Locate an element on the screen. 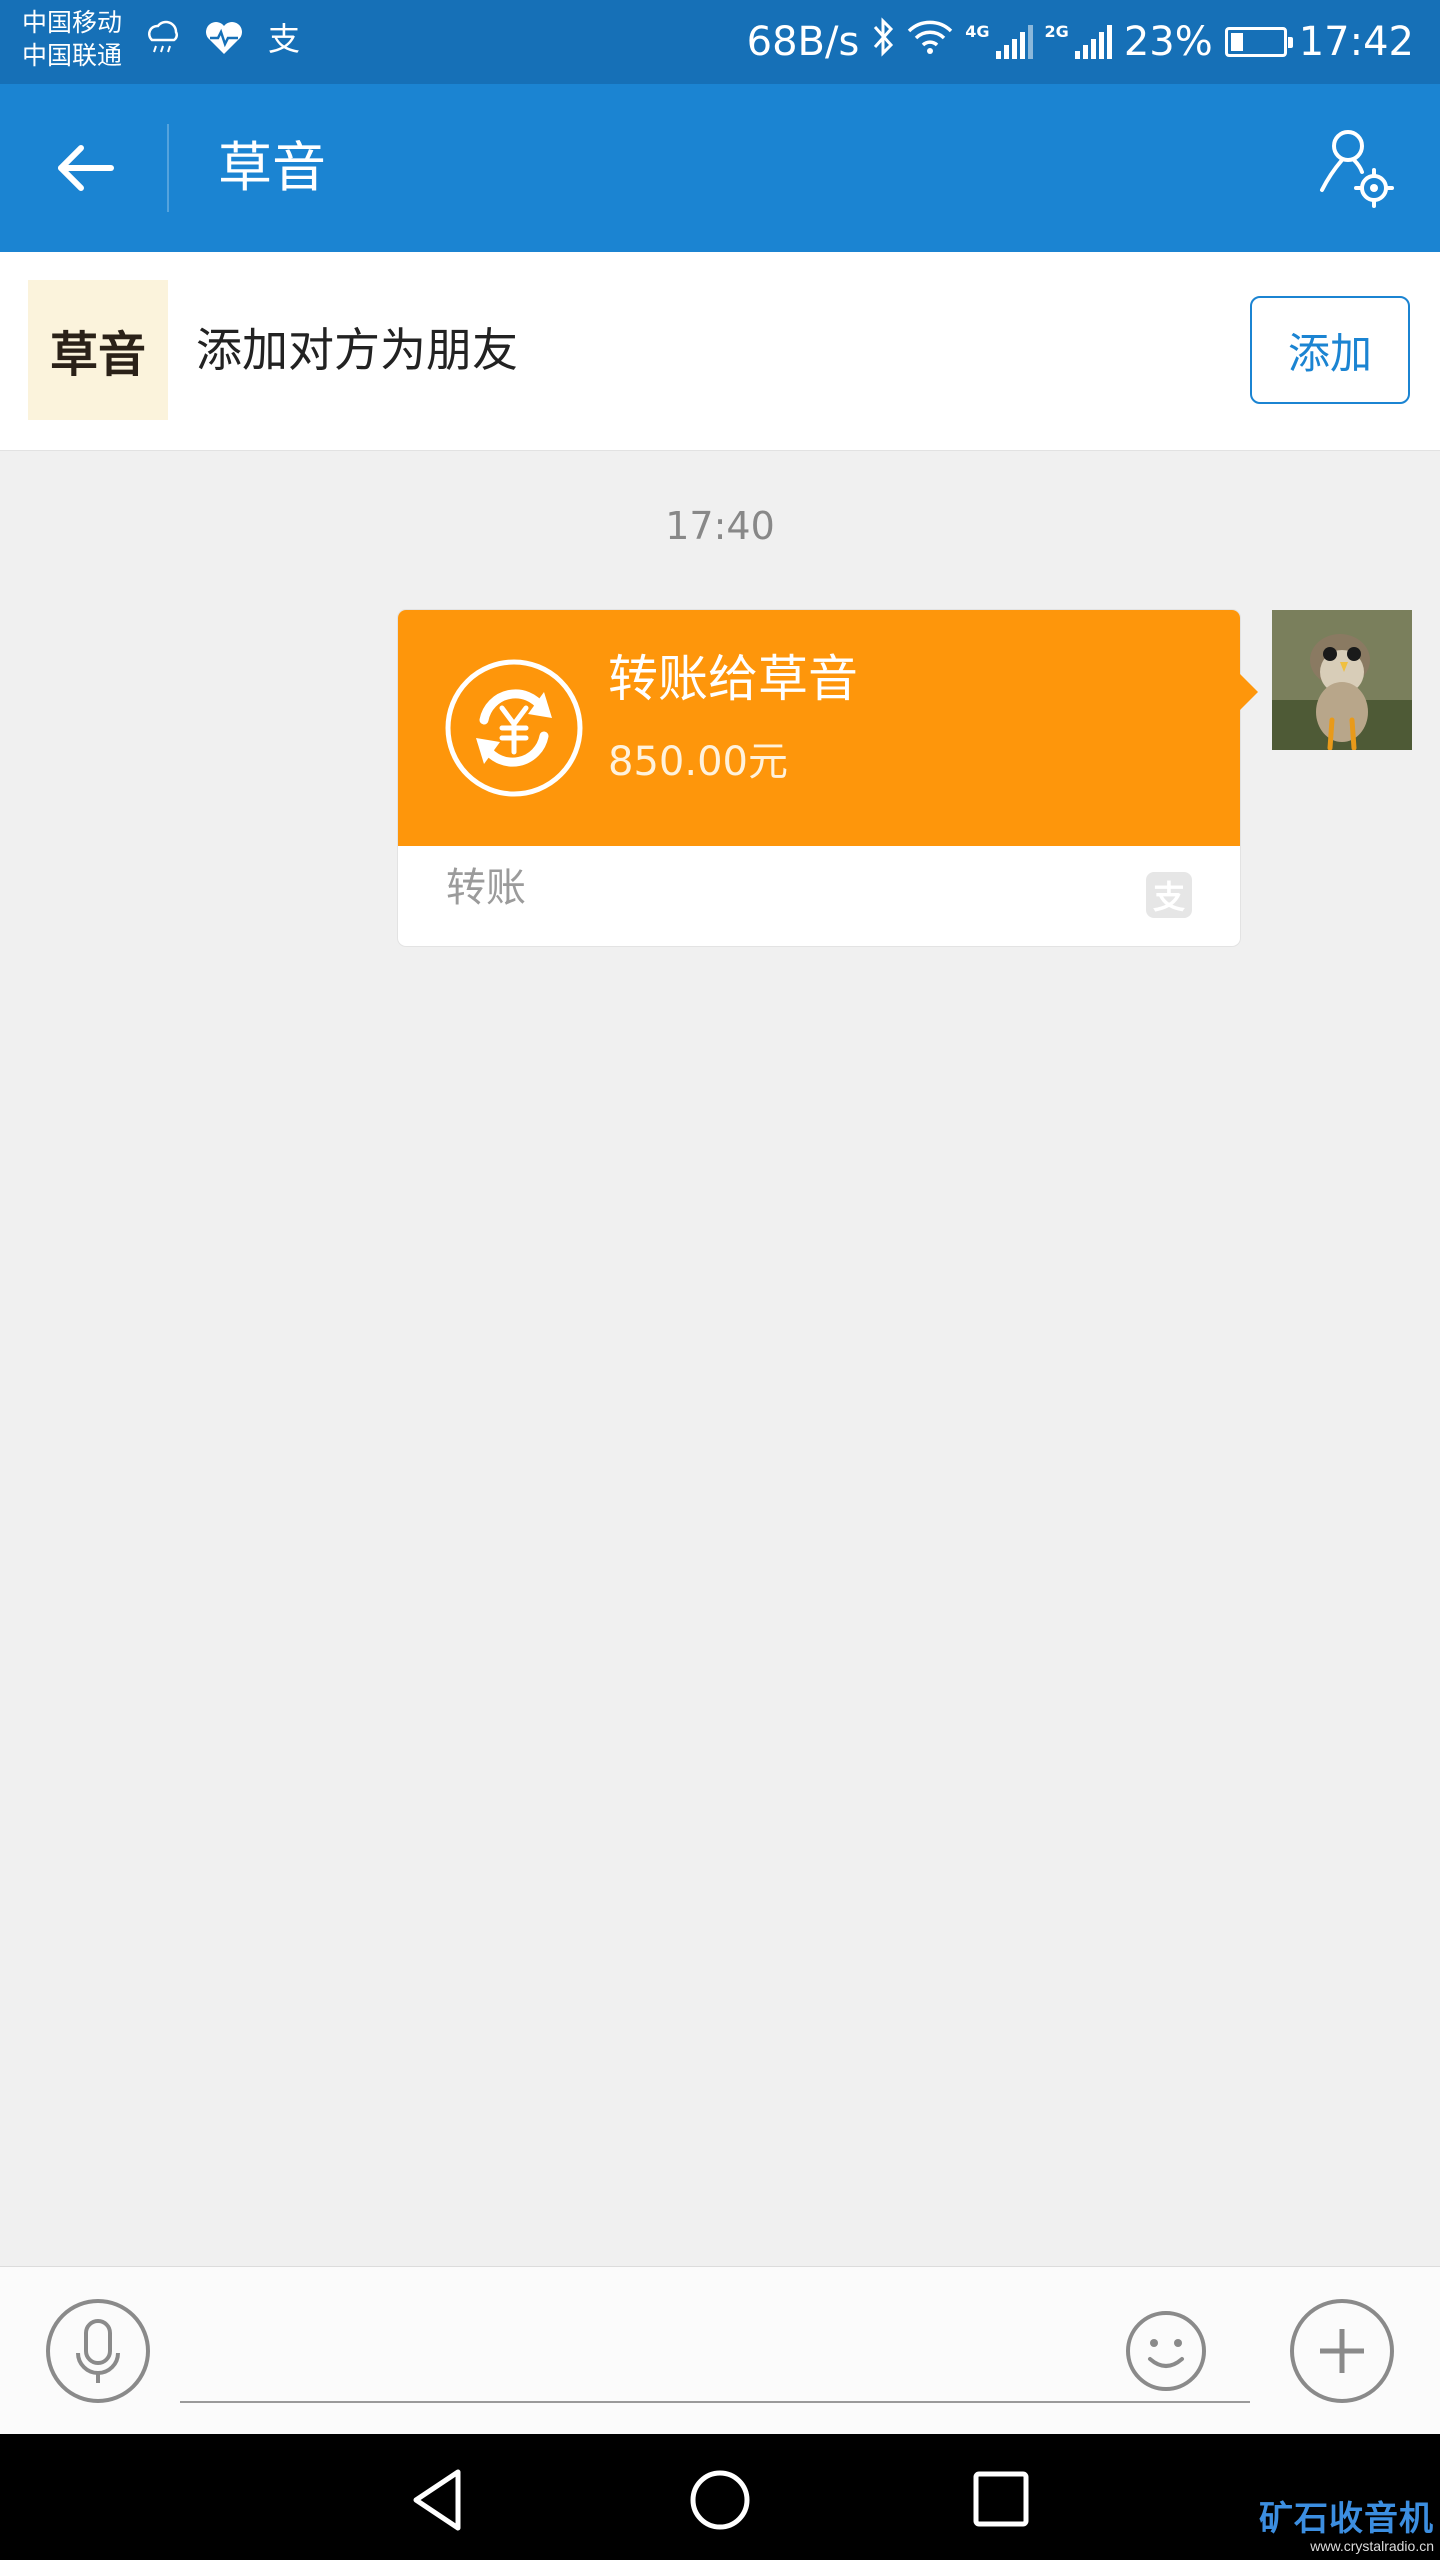  nav-back-button is located at coordinates (440, 2500).